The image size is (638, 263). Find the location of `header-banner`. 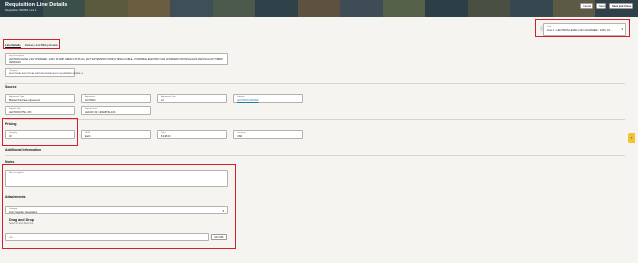

header-banner is located at coordinates (319, 8).